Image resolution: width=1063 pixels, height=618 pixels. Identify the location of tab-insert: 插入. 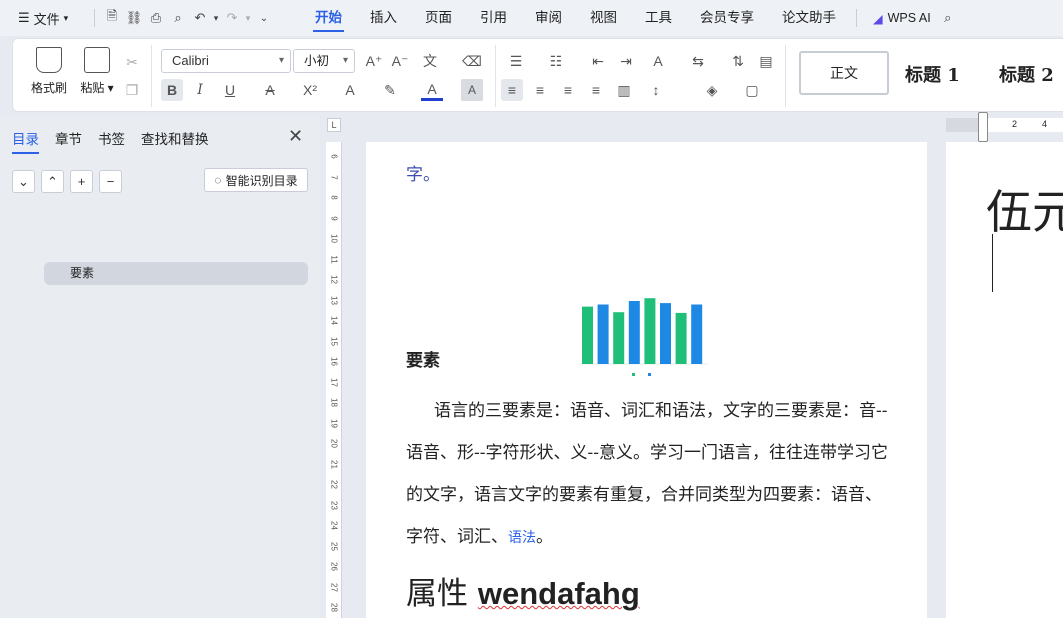
(383, 18).